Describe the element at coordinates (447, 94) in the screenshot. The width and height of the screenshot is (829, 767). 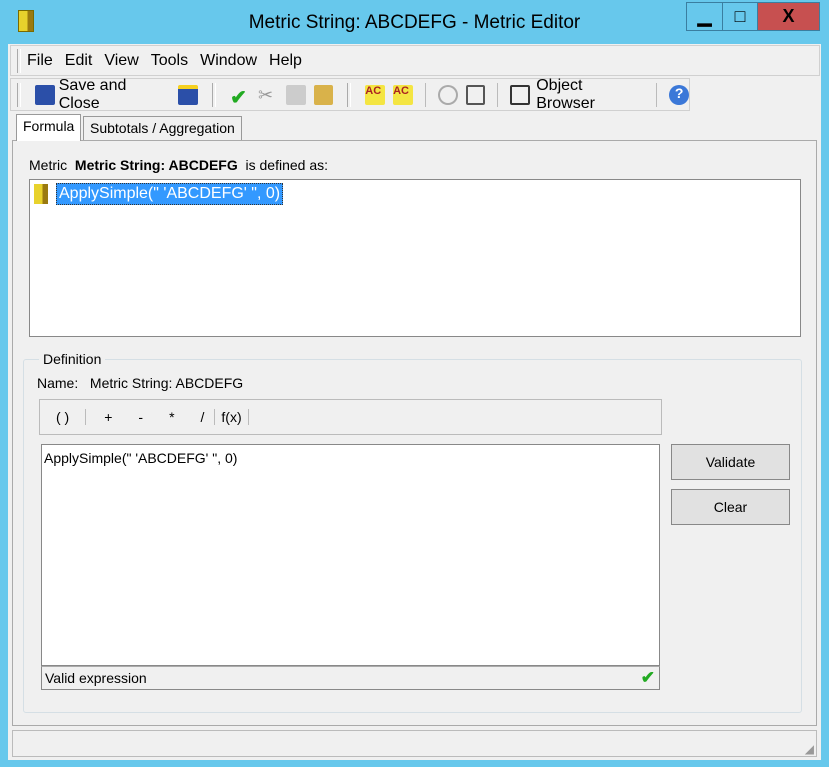
I see `find-icon` at that location.